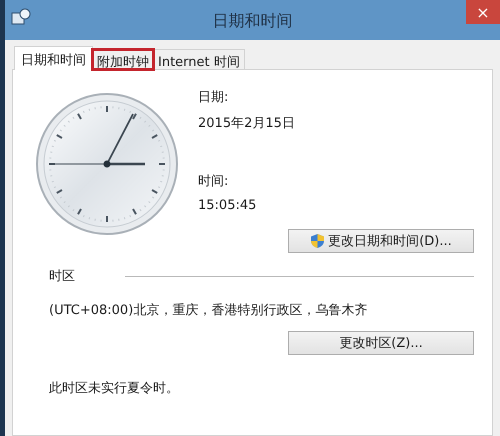 This screenshot has height=436, width=500. Describe the element at coordinates (53, 58) in the screenshot. I see `tab: 日期和时间` at that location.